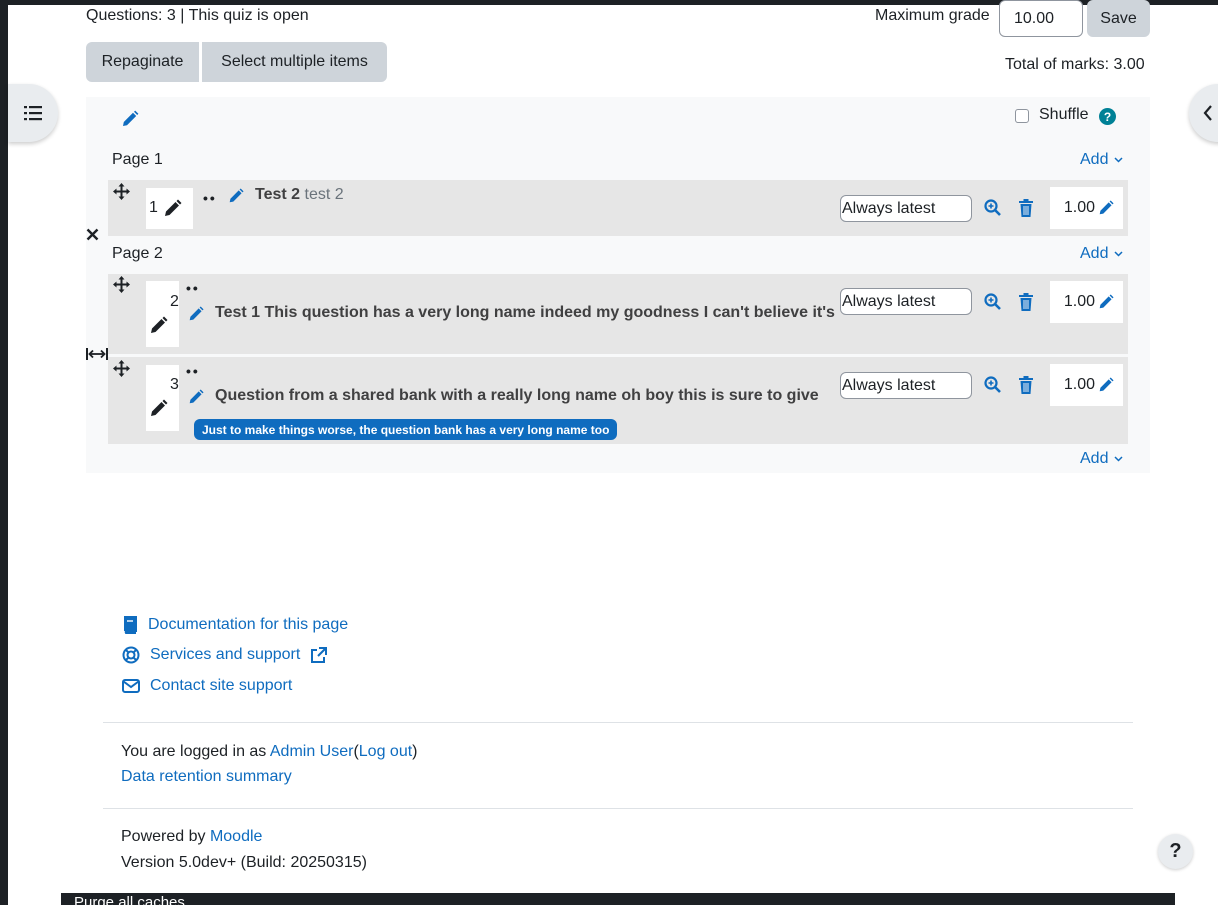  I want to click on slot-number: 2, so click(174, 301).